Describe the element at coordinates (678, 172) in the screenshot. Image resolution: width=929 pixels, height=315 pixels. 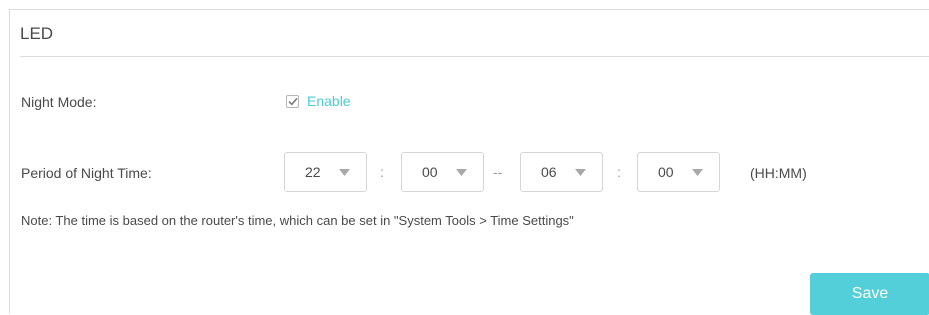
I see `end-minute-select: 00` at that location.